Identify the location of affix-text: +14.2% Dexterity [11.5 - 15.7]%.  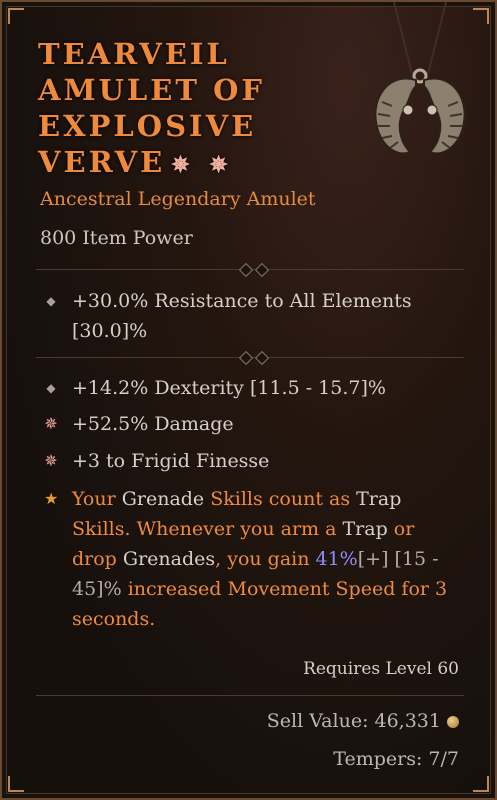
(229, 388).